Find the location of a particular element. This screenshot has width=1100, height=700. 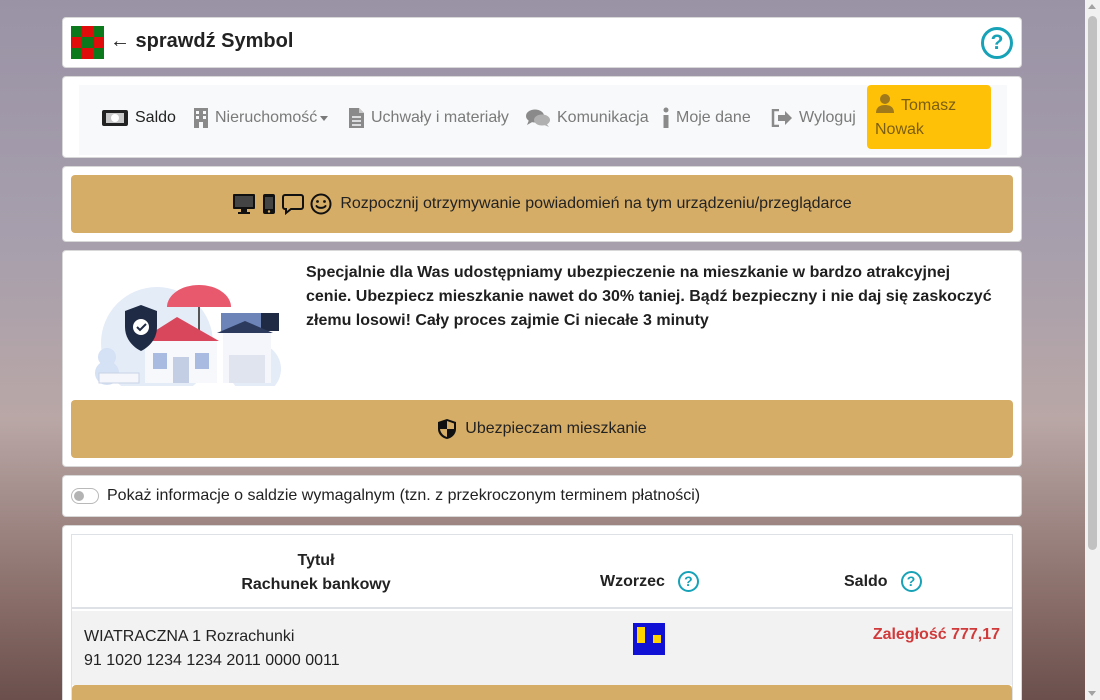

header-saldo: Saldo is located at coordinates (866, 581).